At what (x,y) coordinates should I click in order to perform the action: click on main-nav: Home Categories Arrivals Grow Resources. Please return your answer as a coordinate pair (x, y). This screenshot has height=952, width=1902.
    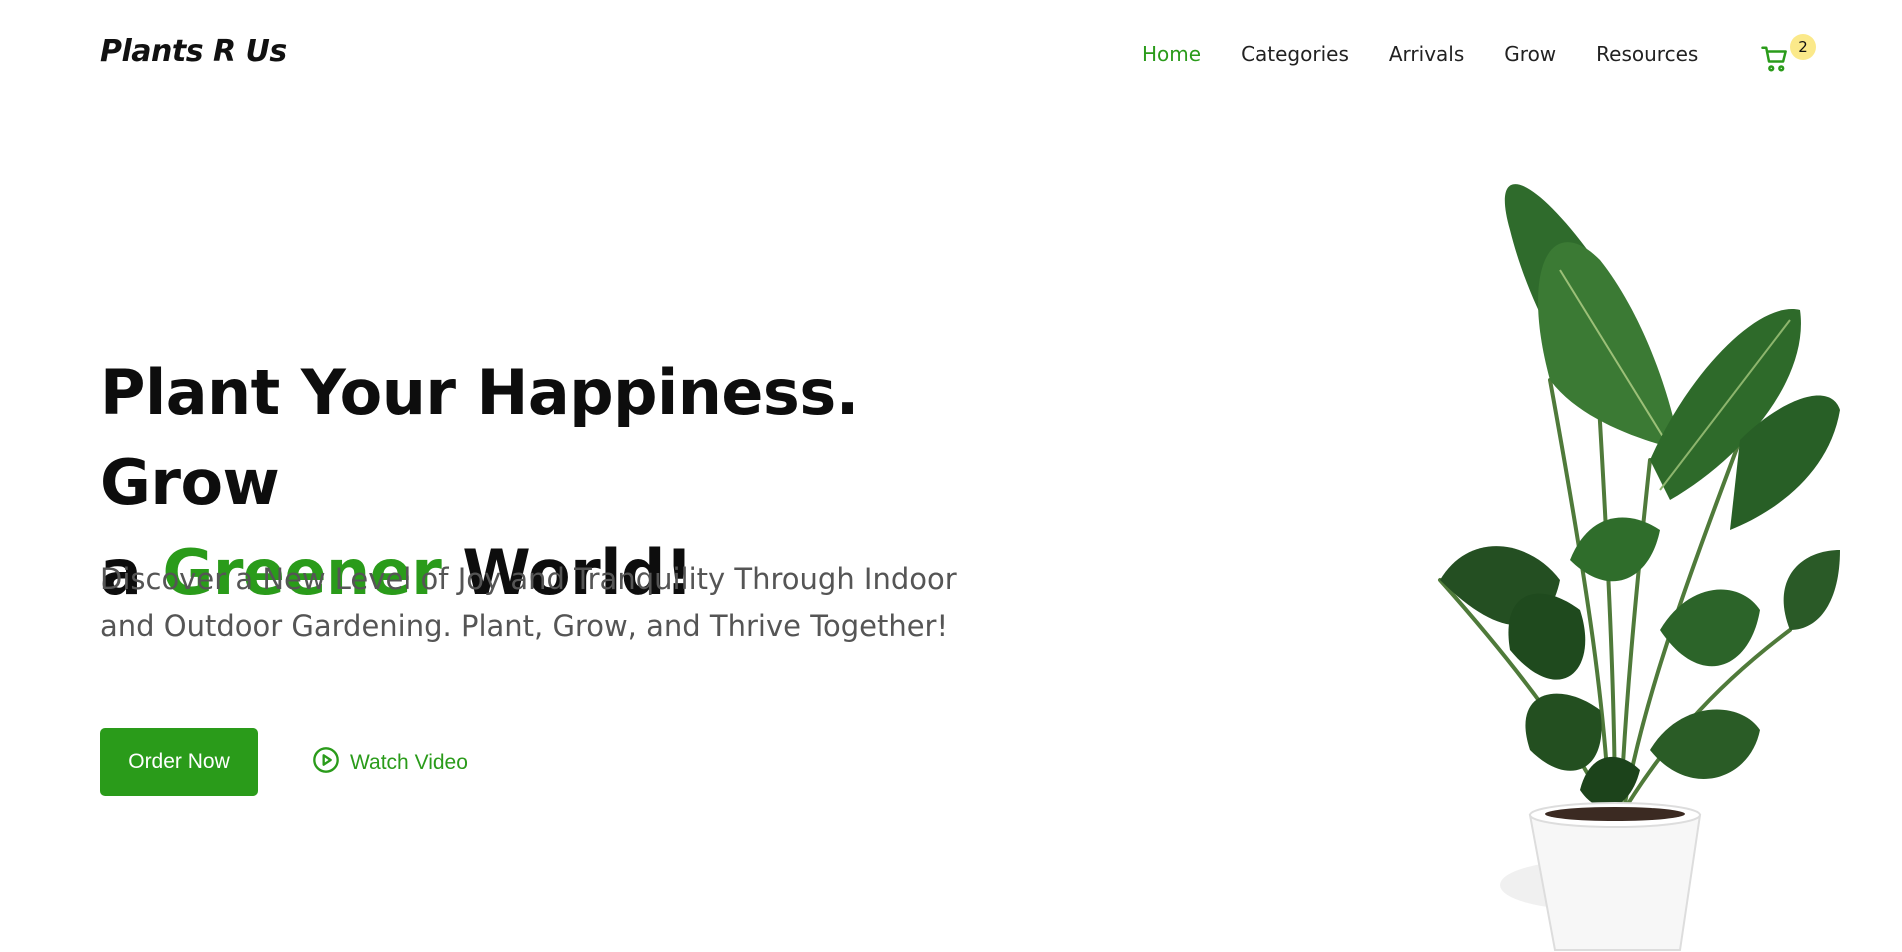
    Looking at the image, I should click on (1440, 54).